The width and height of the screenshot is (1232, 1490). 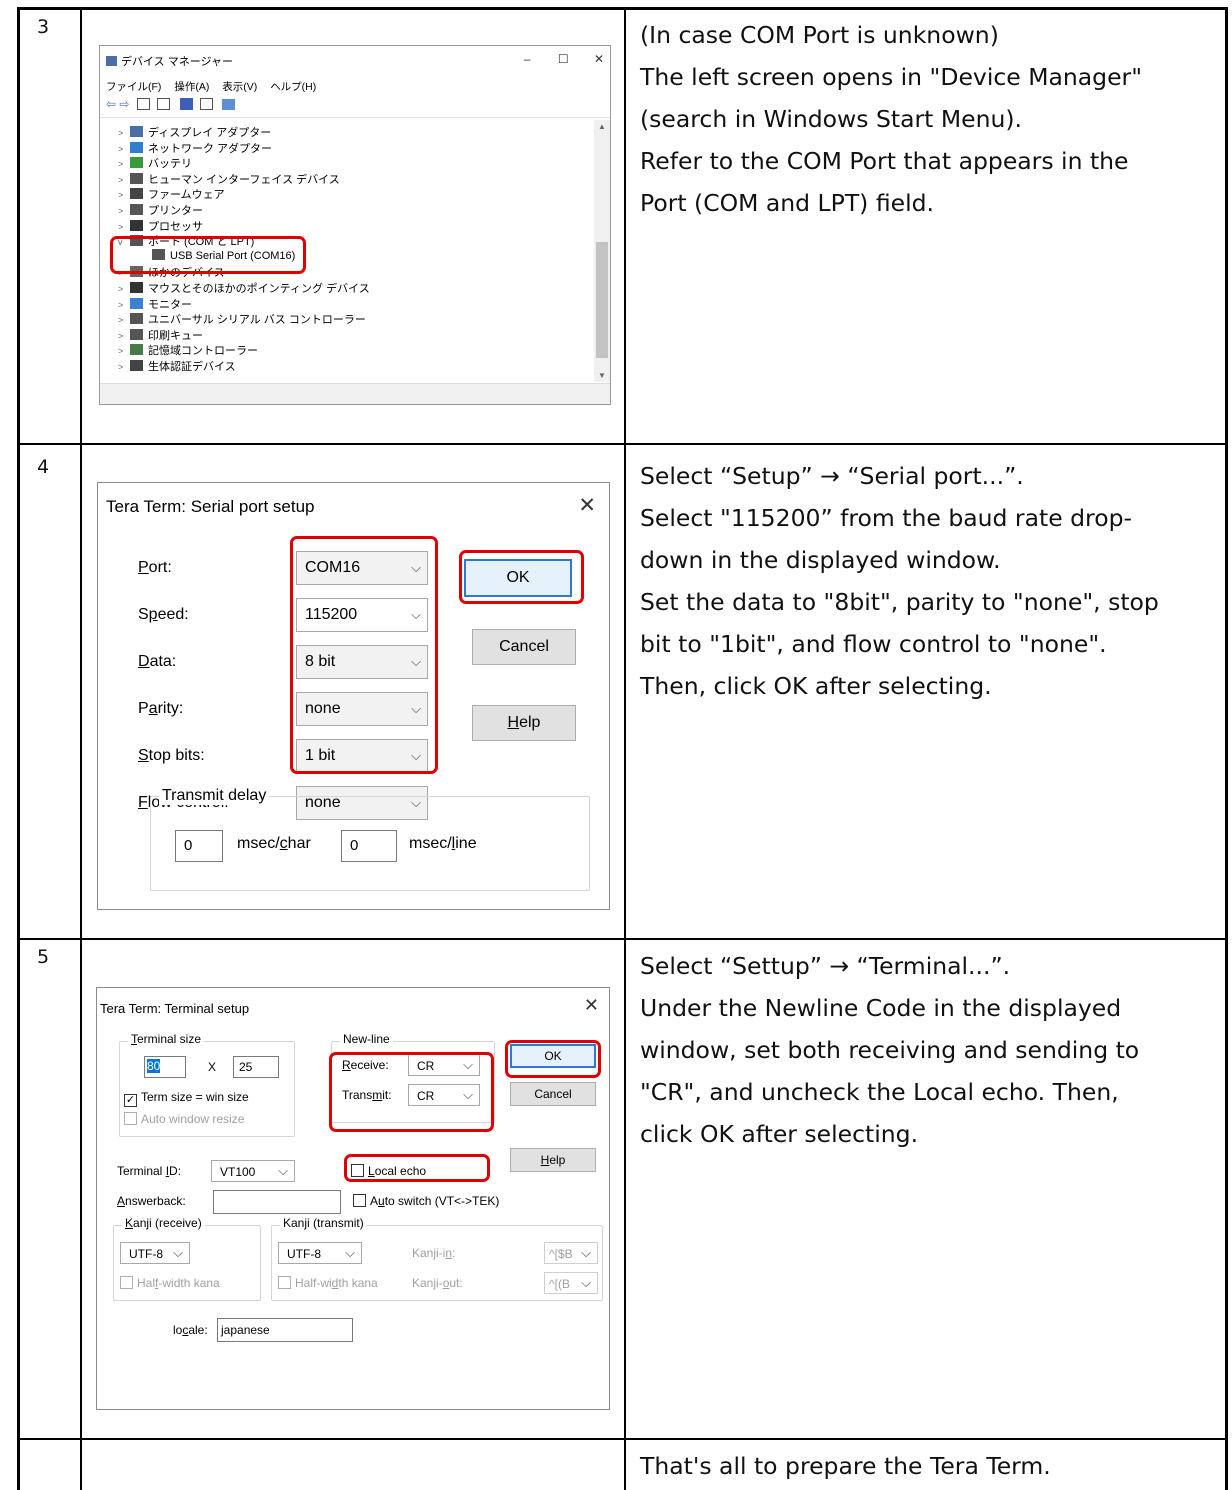 What do you see at coordinates (199, 846) in the screenshot?
I see `msec-char-input: 0` at bounding box center [199, 846].